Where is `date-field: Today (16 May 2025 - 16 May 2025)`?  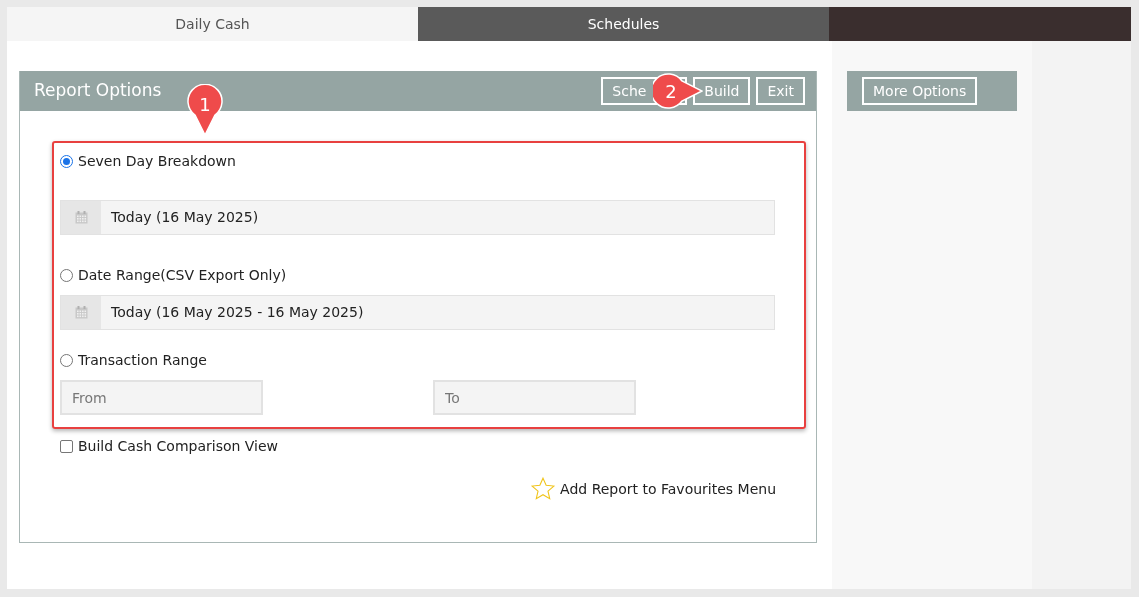 date-field: Today (16 May 2025 - 16 May 2025) is located at coordinates (417, 312).